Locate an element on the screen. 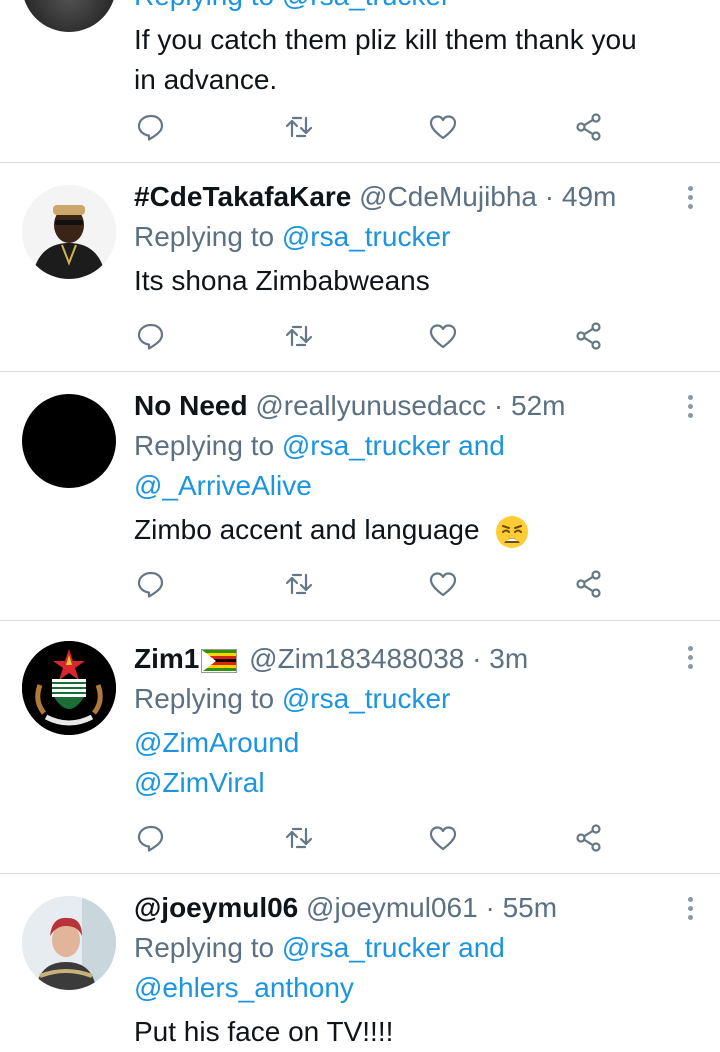 The height and width of the screenshot is (1052, 720). user-handle: @joeymul061 is located at coordinates (392, 907).